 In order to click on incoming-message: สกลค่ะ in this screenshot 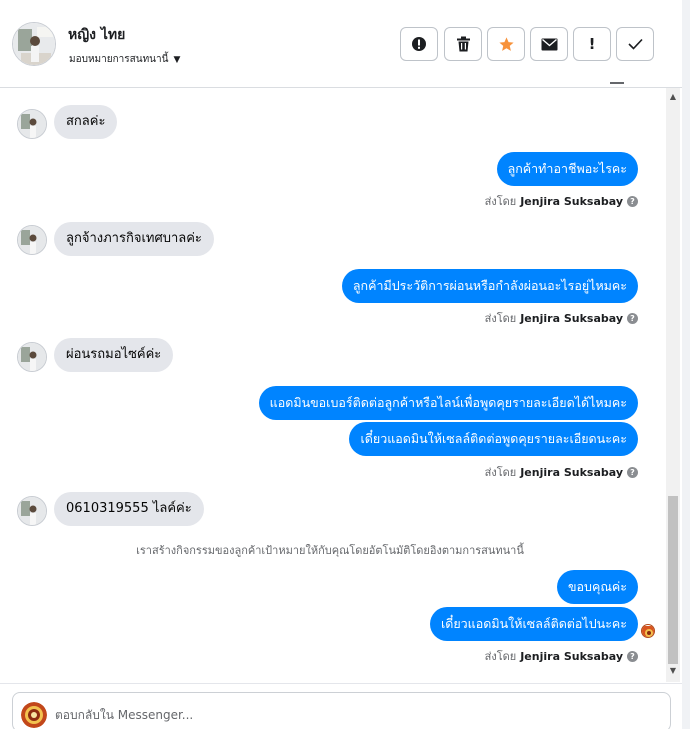, I will do `click(86, 122)`.